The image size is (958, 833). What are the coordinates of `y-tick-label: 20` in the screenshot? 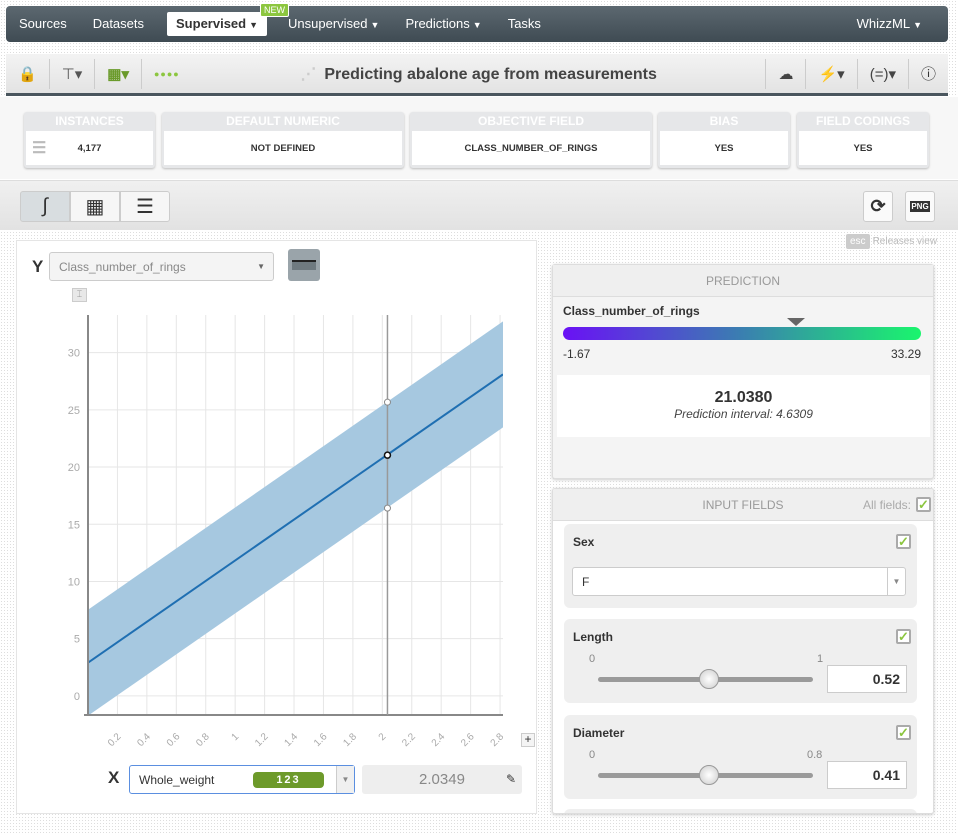 It's located at (74, 468).